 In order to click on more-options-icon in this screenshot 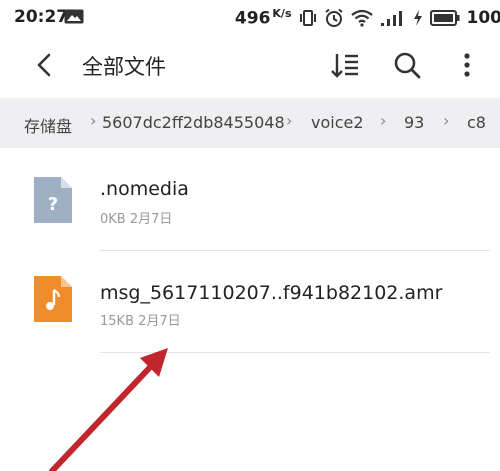, I will do `click(467, 65)`.